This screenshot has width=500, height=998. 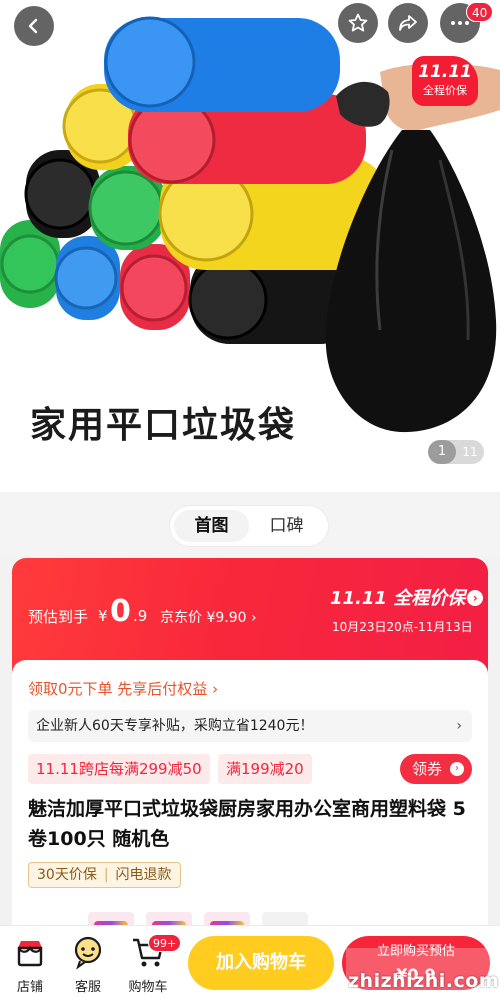 What do you see at coordinates (148, 987) in the screenshot?
I see `cart-label: 购物车` at bounding box center [148, 987].